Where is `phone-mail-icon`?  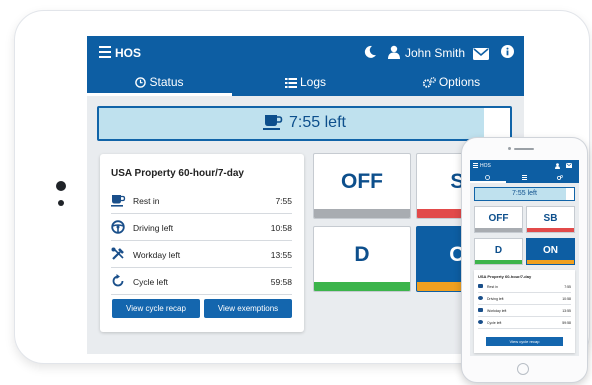
phone-mail-icon is located at coordinates (569, 165).